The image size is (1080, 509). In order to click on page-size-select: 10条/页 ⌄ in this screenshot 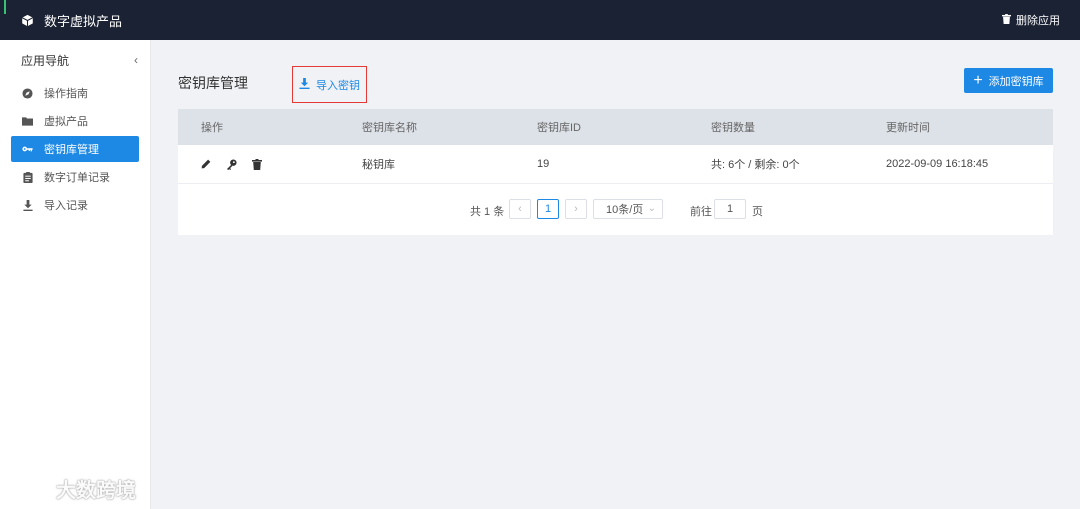, I will do `click(628, 209)`.